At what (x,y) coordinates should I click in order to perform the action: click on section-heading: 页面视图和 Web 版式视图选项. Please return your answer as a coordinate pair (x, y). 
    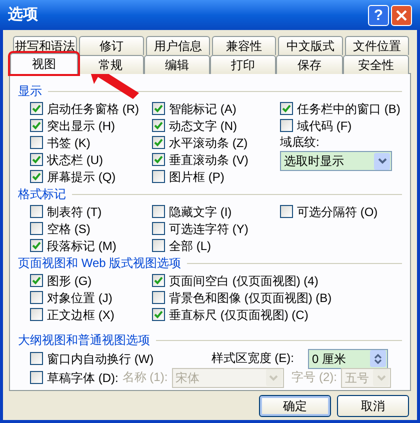
    Looking at the image, I should click on (100, 263).